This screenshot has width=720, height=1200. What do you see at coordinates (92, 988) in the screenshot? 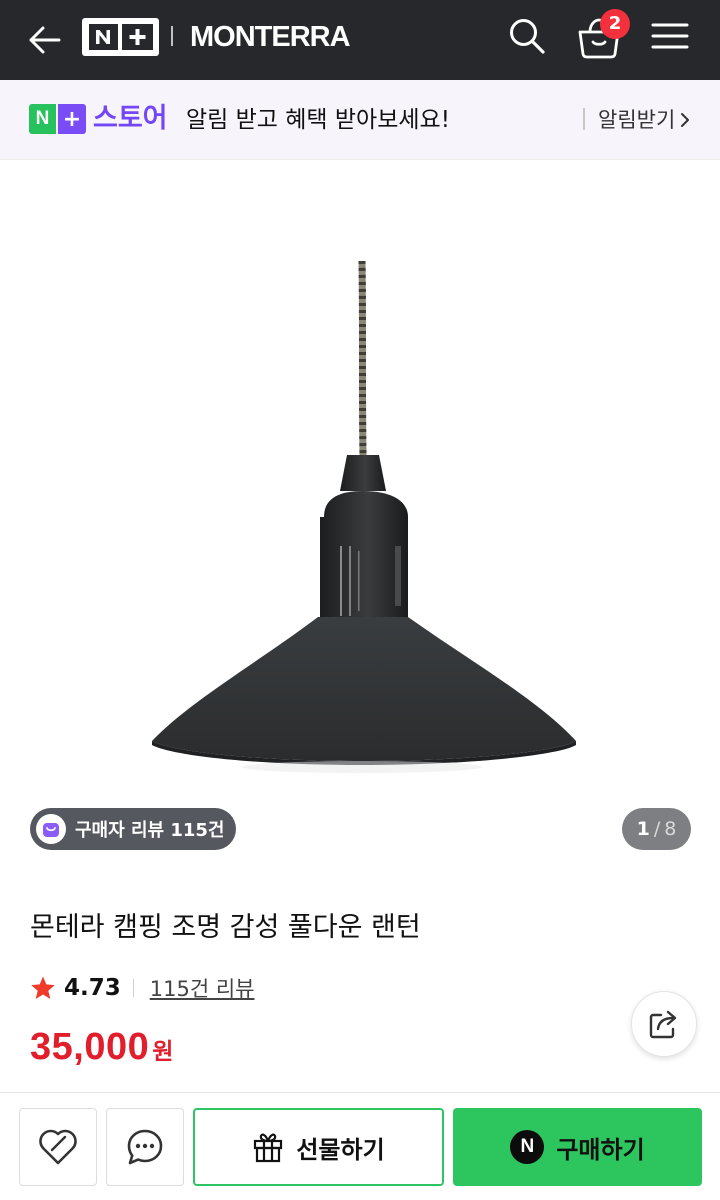
I see `rating-score: 4.73` at bounding box center [92, 988].